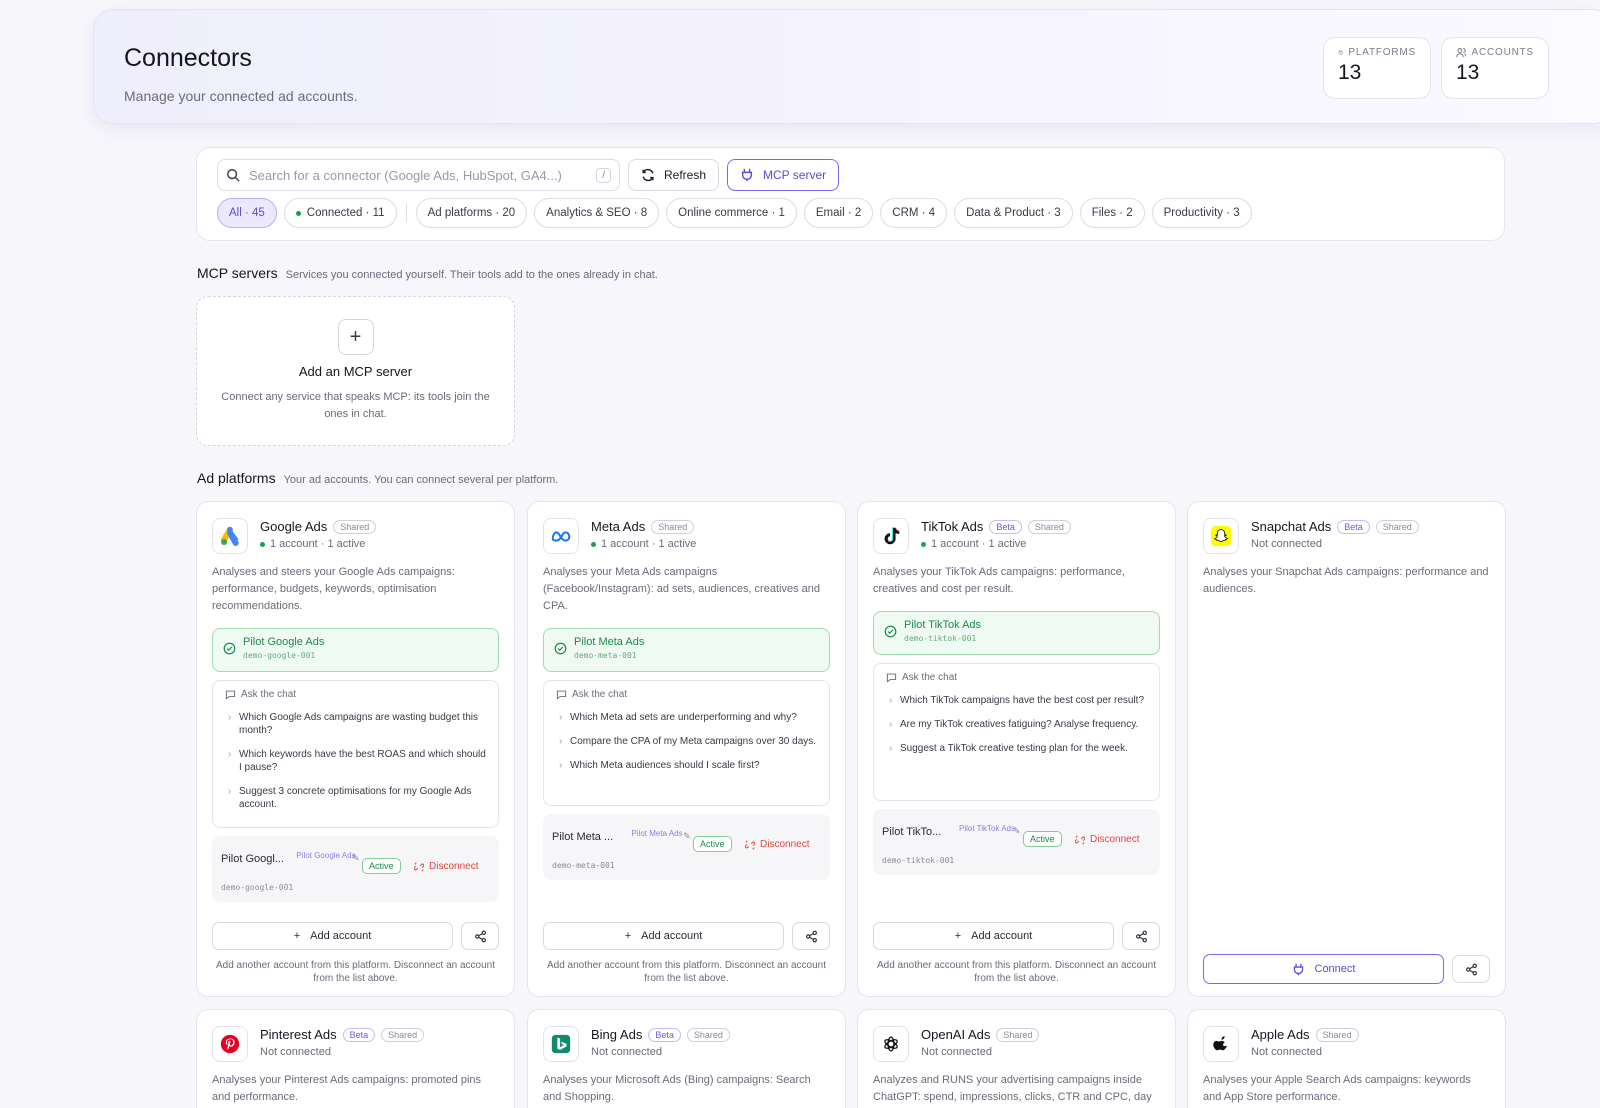 Image resolution: width=1600 pixels, height=1108 pixels. Describe the element at coordinates (1112, 213) in the screenshot. I see `filter-chip-files: Files · 2` at that location.